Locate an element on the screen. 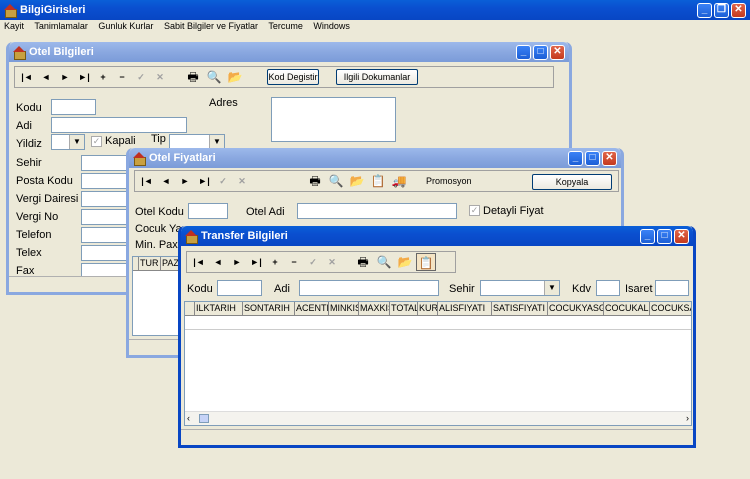 The height and width of the screenshot is (479, 750). column-header: COCUKSAT is located at coordinates (670, 309).